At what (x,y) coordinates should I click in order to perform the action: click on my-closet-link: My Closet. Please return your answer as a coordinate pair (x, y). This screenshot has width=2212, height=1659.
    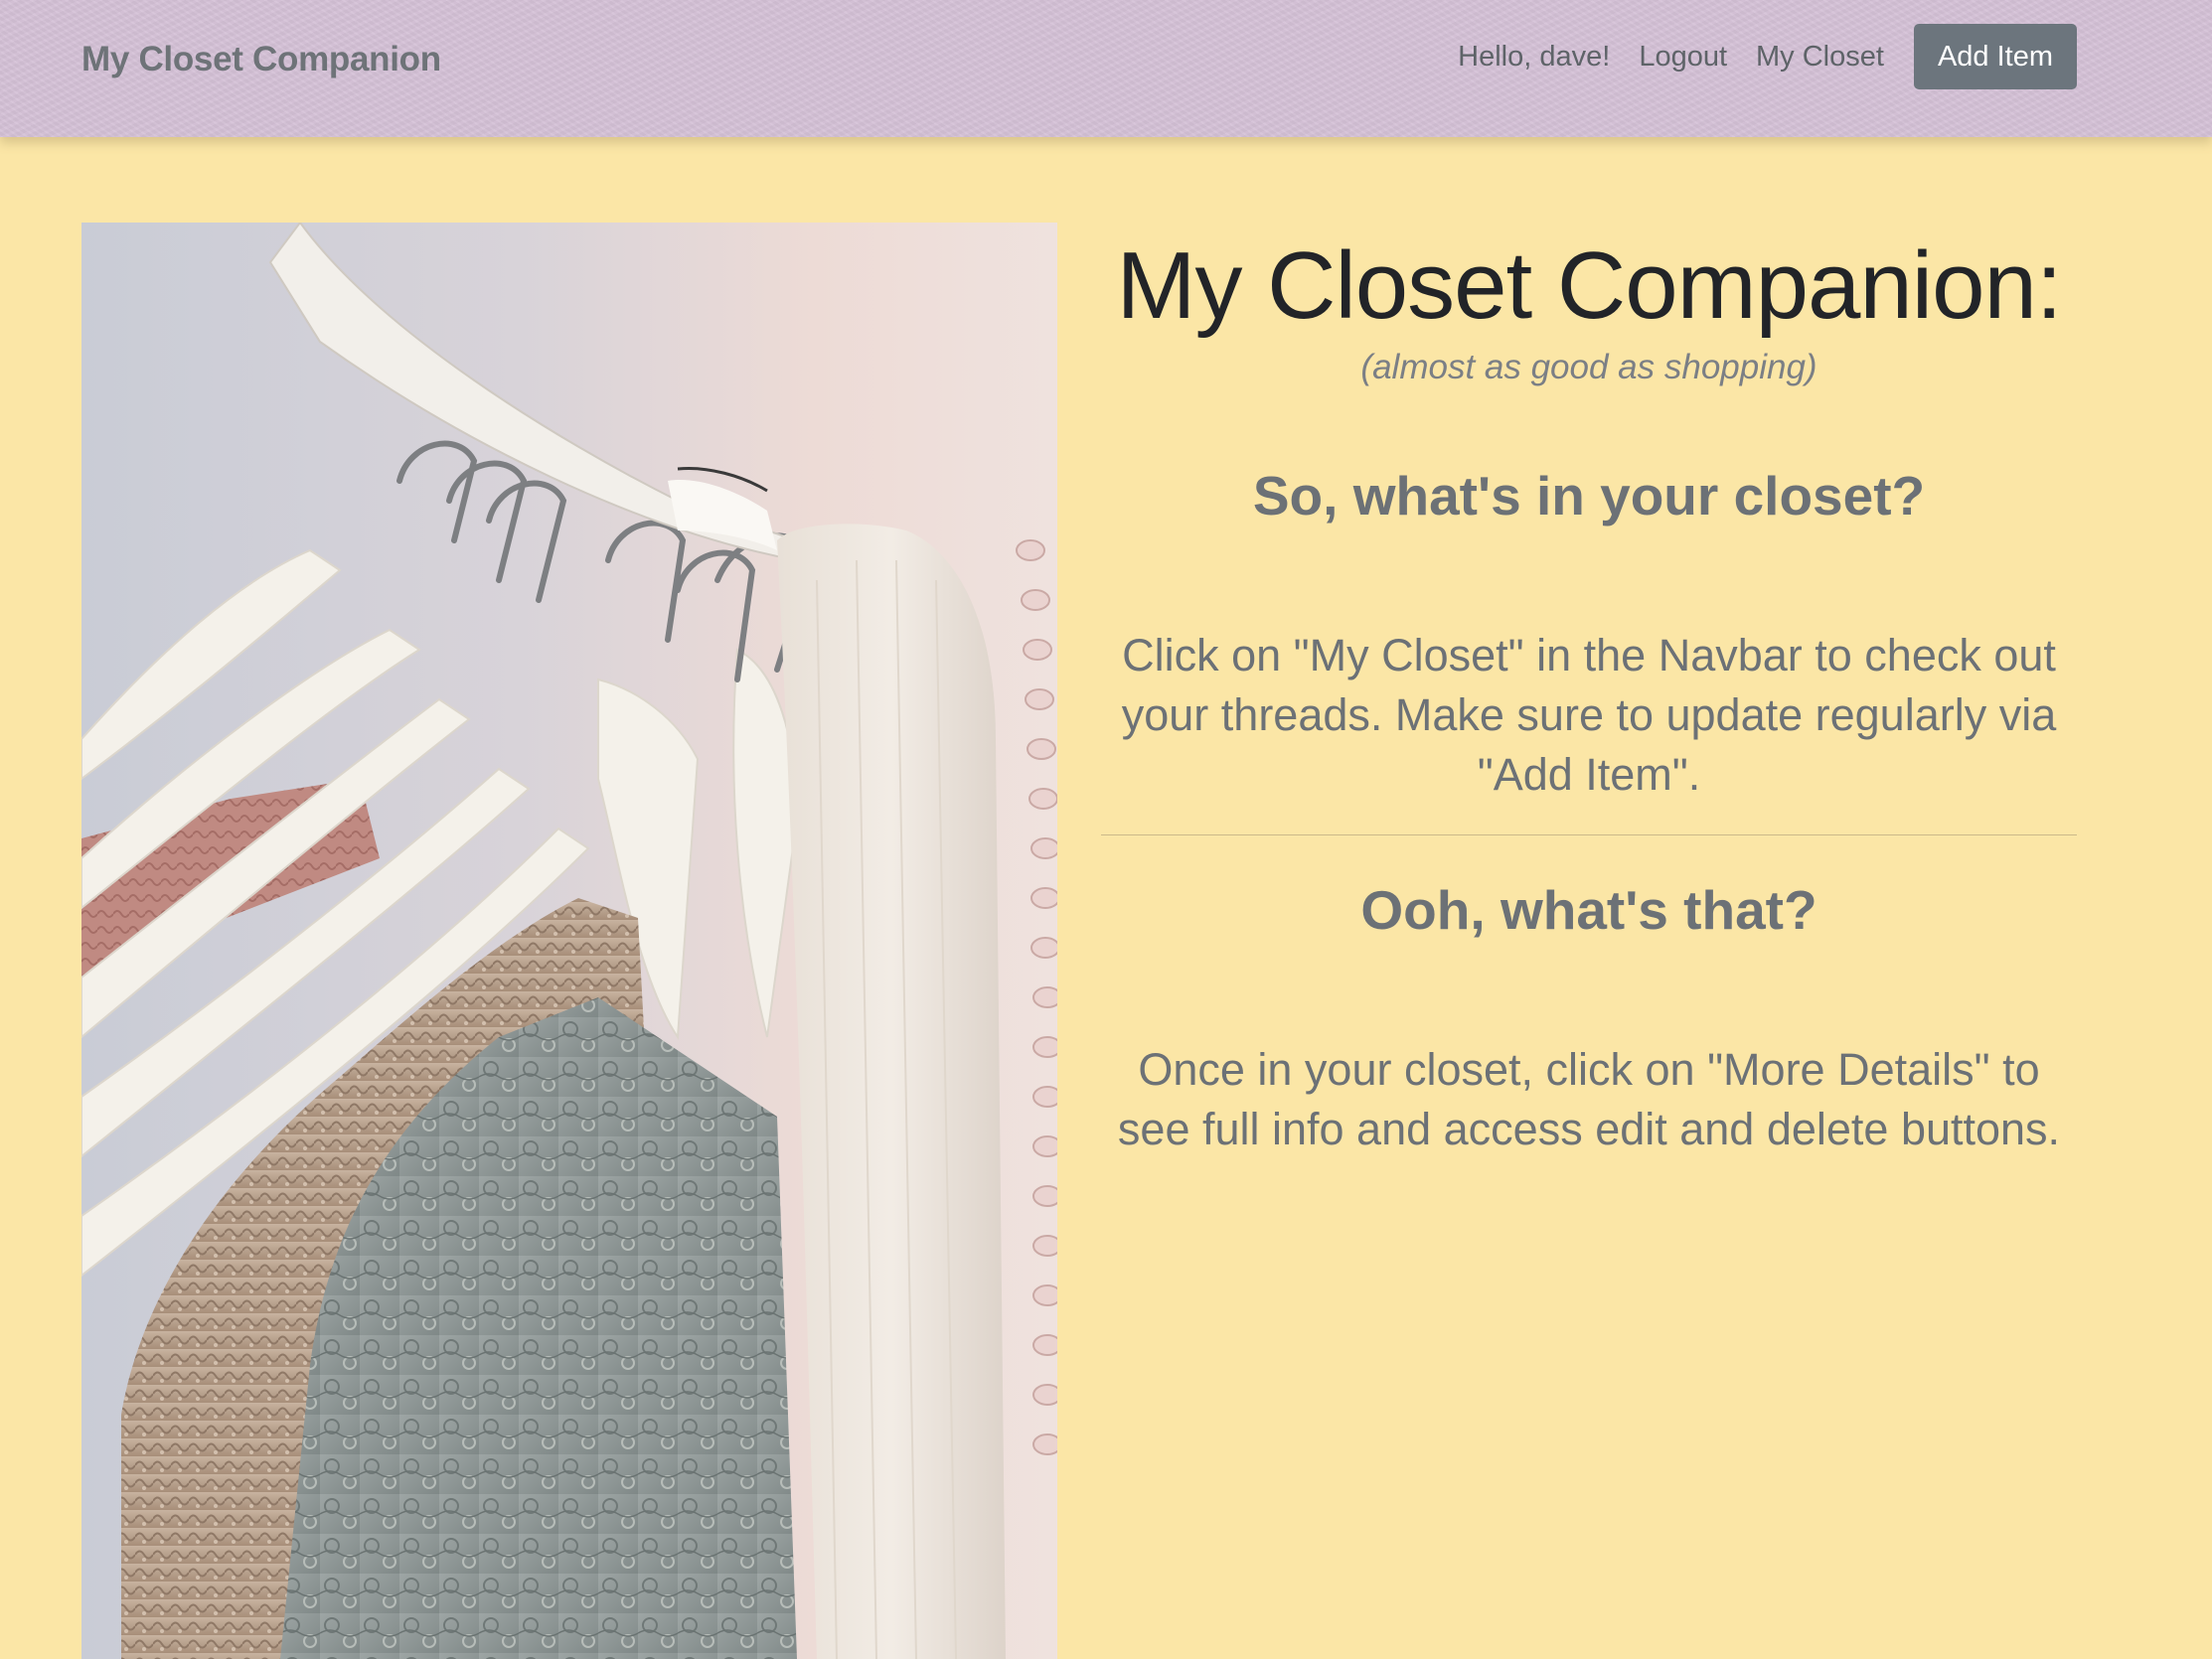
    Looking at the image, I should click on (1820, 57).